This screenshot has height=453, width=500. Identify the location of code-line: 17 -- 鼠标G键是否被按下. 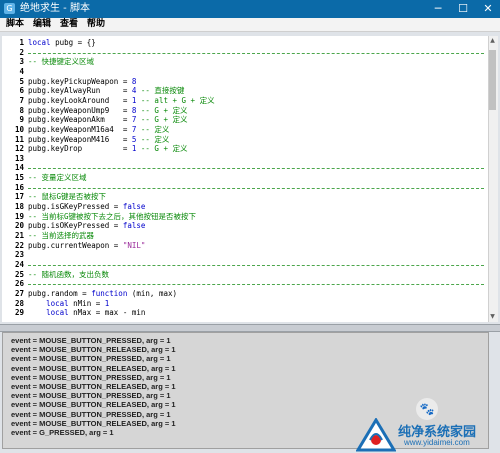
(245, 197).